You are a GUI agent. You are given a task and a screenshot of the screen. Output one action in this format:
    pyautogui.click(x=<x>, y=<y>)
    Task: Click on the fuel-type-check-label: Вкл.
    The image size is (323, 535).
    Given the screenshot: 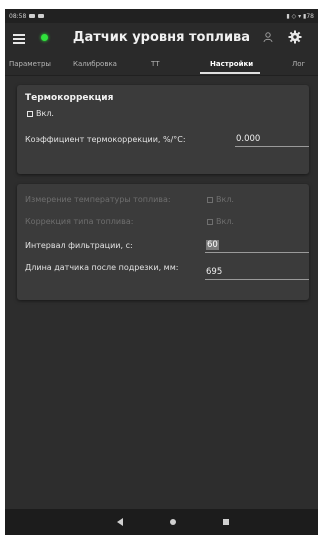 What is the action you would take?
    pyautogui.click(x=225, y=221)
    